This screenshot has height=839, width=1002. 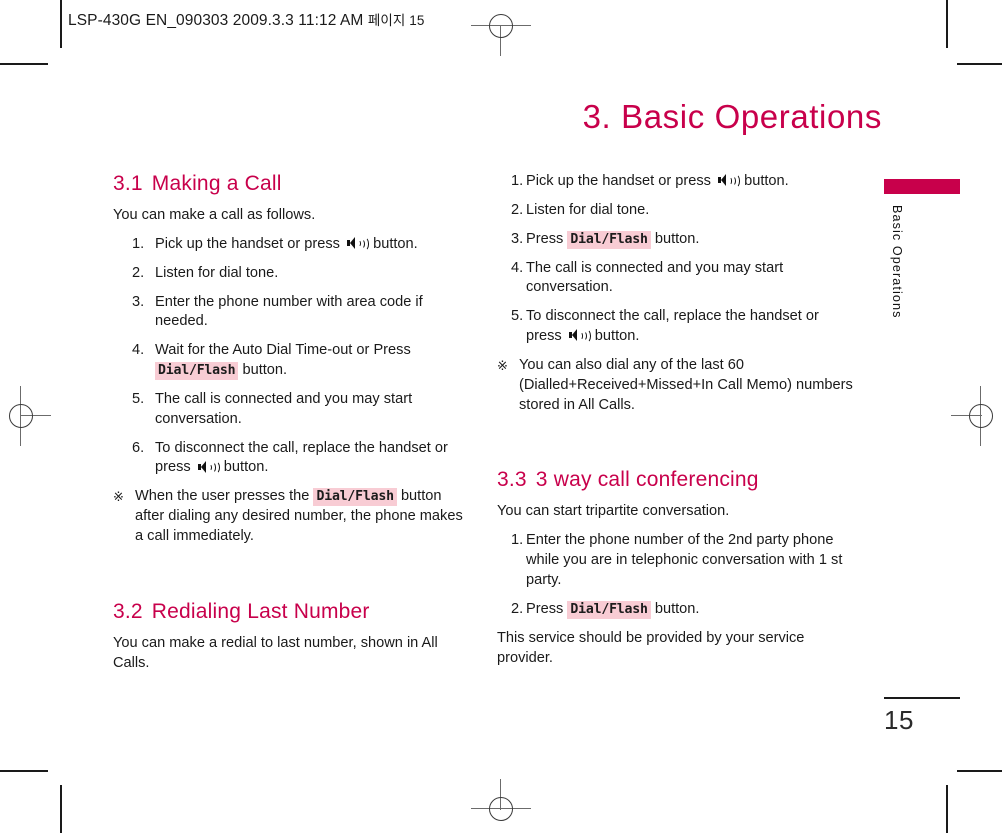 I want to click on list-item: 3. Press Dial/Flash button., so click(x=677, y=240).